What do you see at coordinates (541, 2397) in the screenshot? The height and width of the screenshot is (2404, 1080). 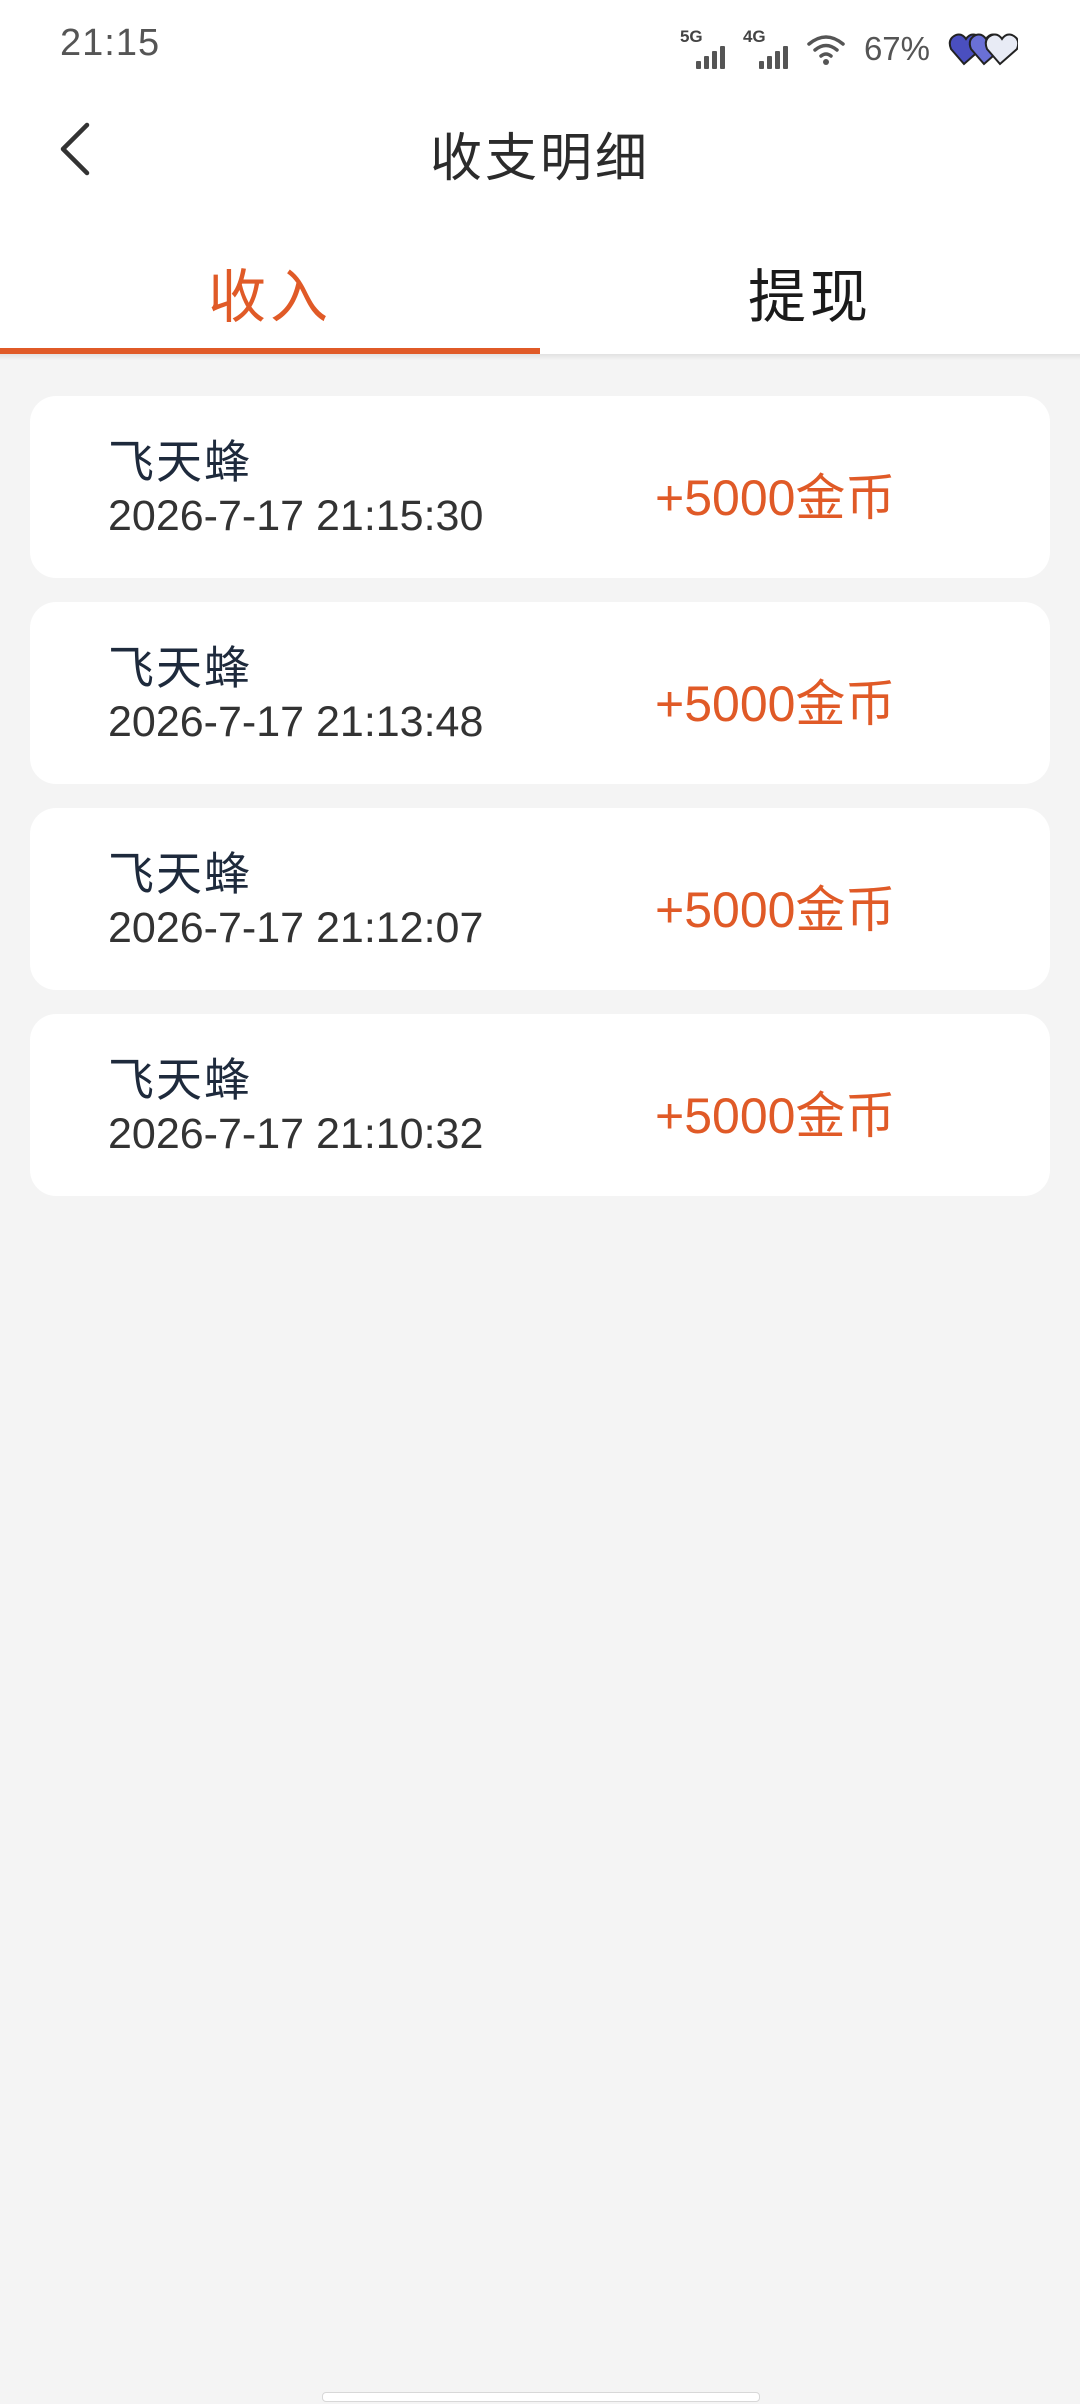 I see `home-indicator` at bounding box center [541, 2397].